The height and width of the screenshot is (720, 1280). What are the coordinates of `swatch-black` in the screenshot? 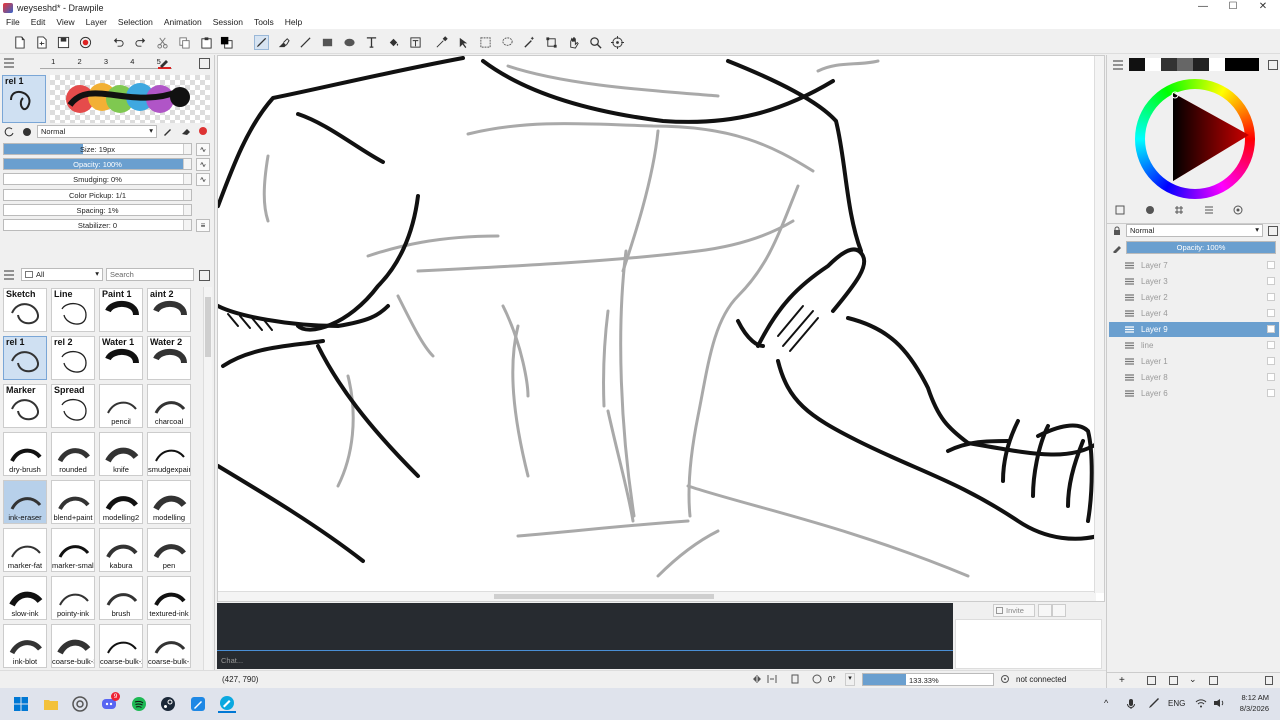 It's located at (1137, 64).